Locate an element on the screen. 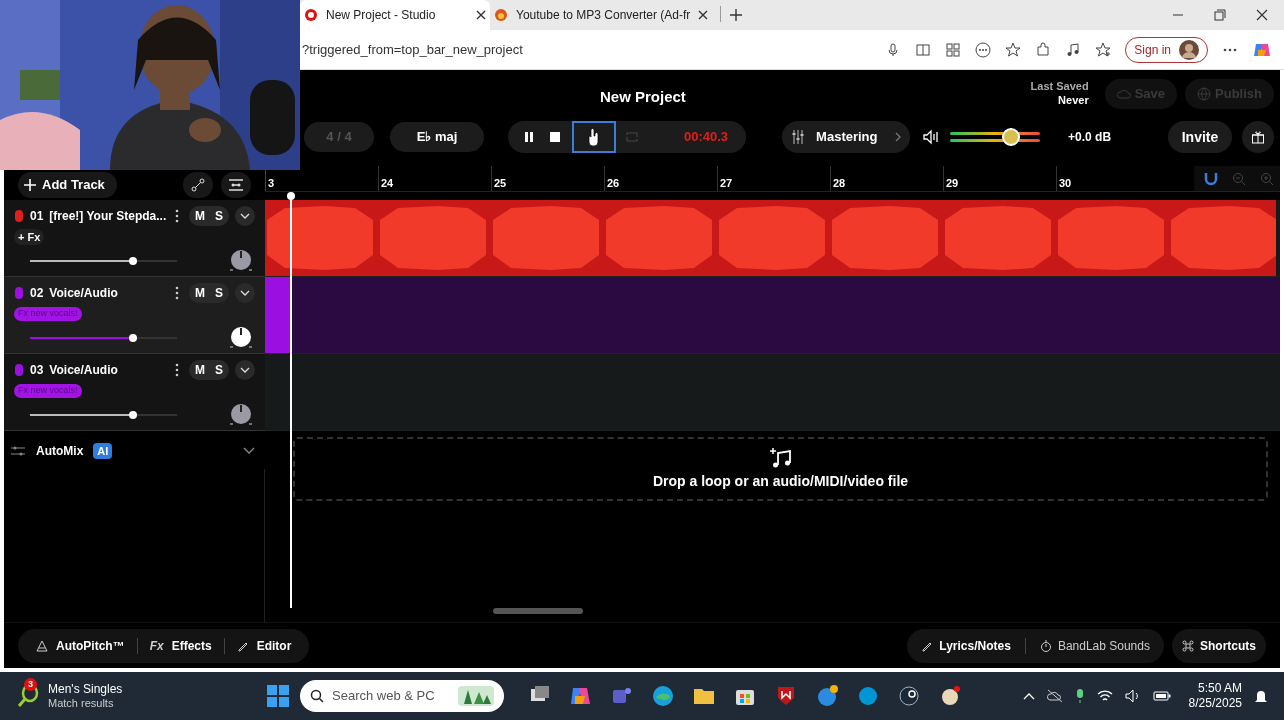  toolbar-button: BandLab Sounds is located at coordinates (1094, 645).